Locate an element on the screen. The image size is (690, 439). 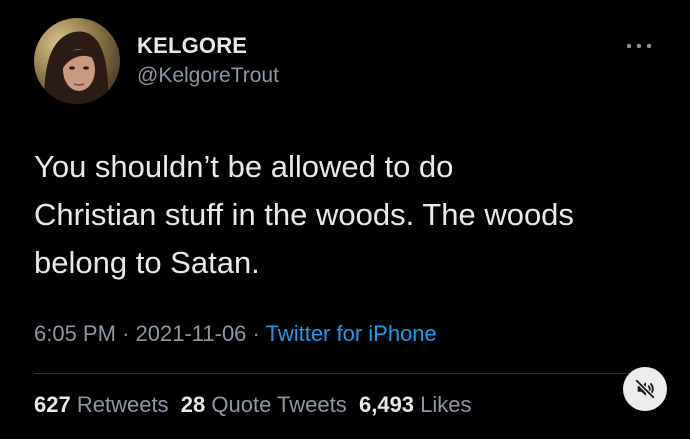
more-options-button is located at coordinates (639, 46).